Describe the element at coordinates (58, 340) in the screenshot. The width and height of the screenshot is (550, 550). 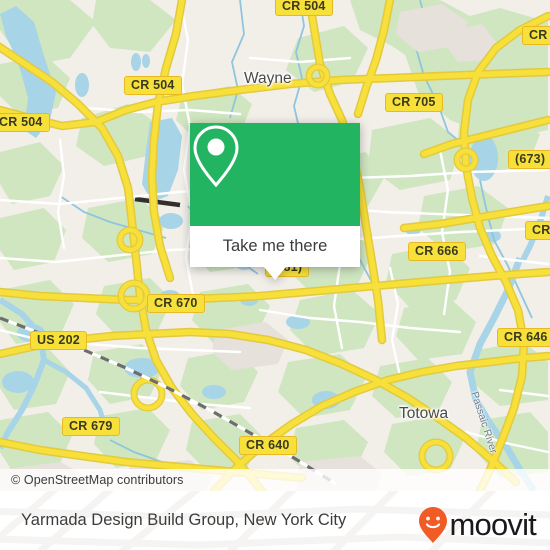
I see `road-shield: US 202` at that location.